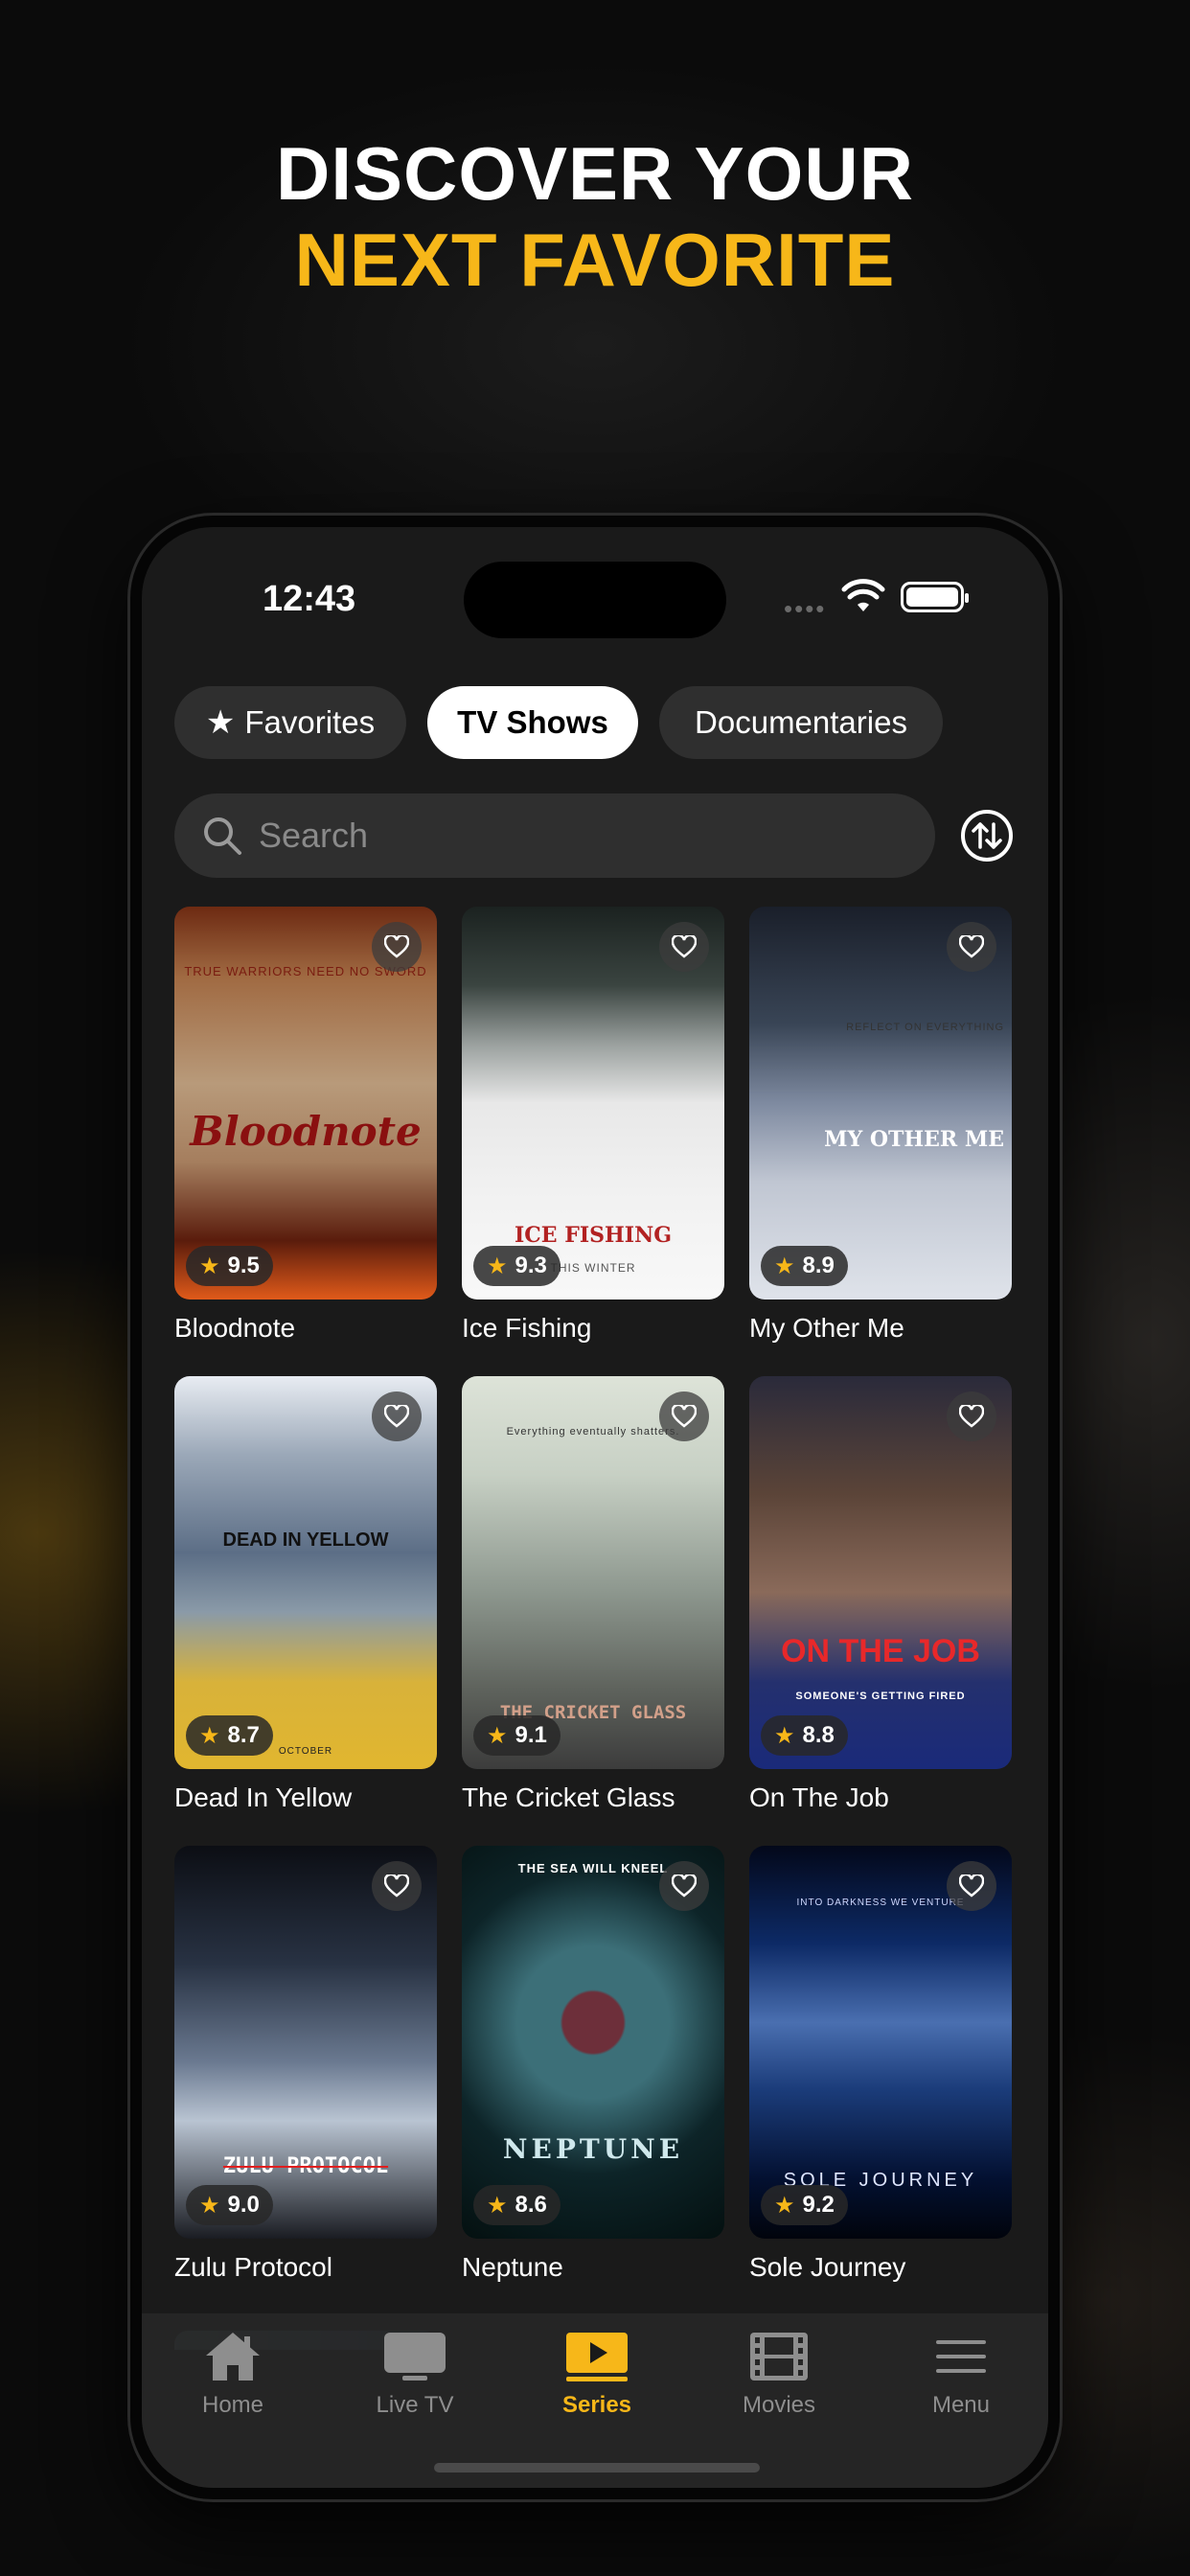 The width and height of the screenshot is (1190, 2576). What do you see at coordinates (819, 1797) in the screenshot?
I see `show-title: On The Job` at bounding box center [819, 1797].